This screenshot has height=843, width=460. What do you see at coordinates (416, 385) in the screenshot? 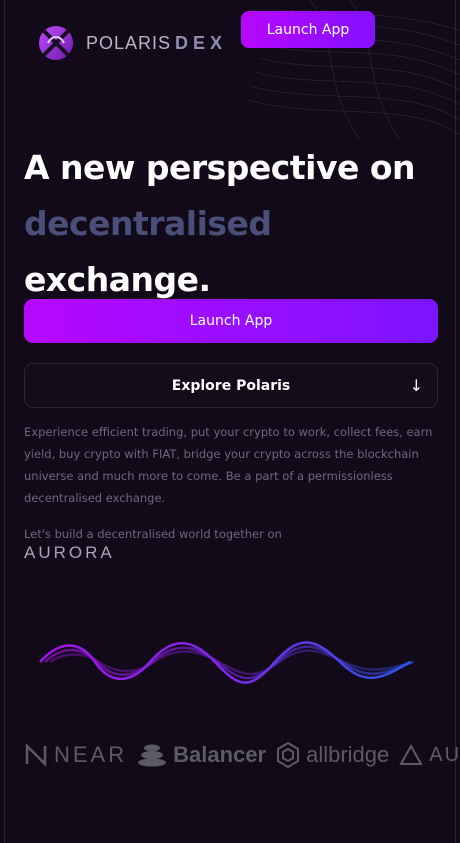
I see `arrow-down-icon: ↓` at bounding box center [416, 385].